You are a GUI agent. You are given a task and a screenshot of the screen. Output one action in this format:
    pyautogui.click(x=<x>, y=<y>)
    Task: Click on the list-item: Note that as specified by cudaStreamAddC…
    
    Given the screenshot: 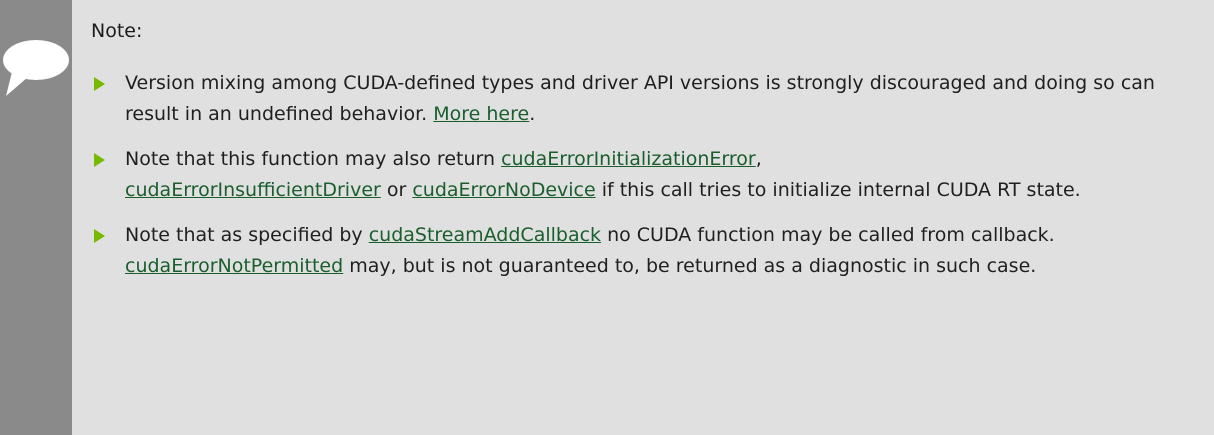 What is the action you would take?
    pyautogui.click(x=607, y=251)
    